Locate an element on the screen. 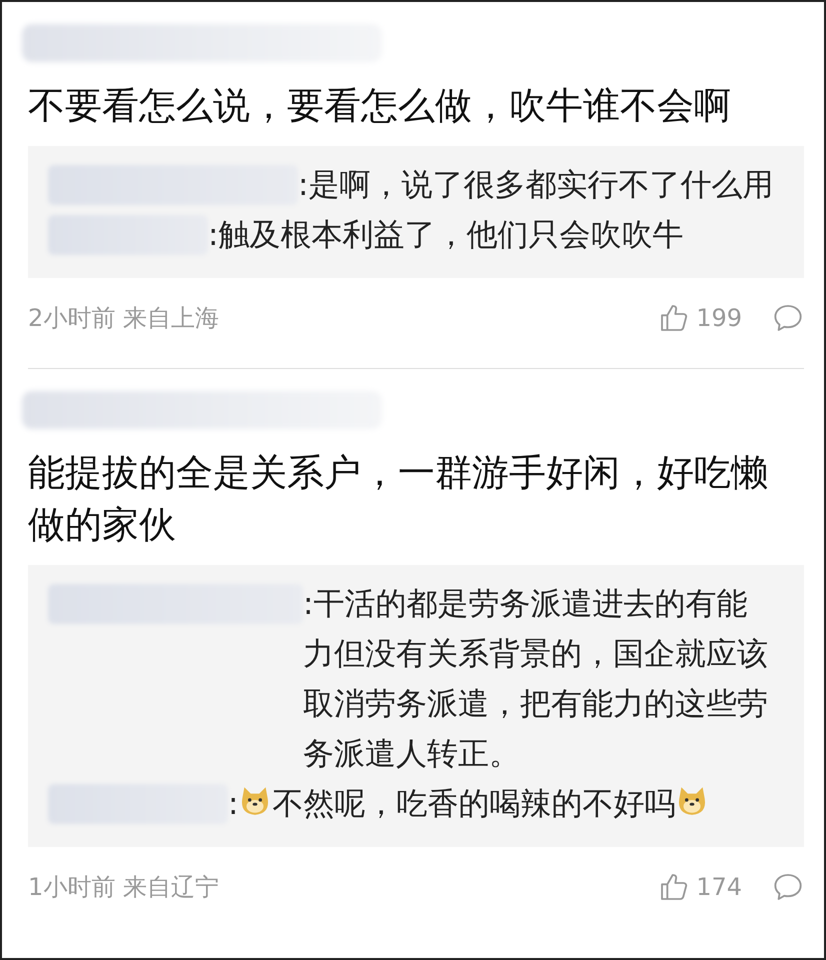  reply-text: :是啊，说了很多都实行不了什么用 is located at coordinates (536, 185).